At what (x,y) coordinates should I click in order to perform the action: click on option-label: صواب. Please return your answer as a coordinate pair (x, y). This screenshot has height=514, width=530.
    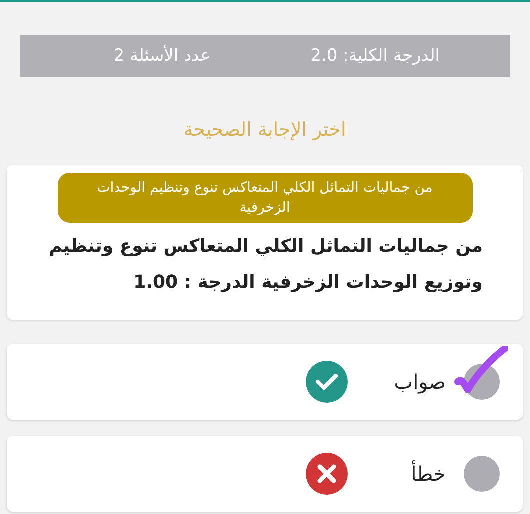
    Looking at the image, I should click on (419, 382).